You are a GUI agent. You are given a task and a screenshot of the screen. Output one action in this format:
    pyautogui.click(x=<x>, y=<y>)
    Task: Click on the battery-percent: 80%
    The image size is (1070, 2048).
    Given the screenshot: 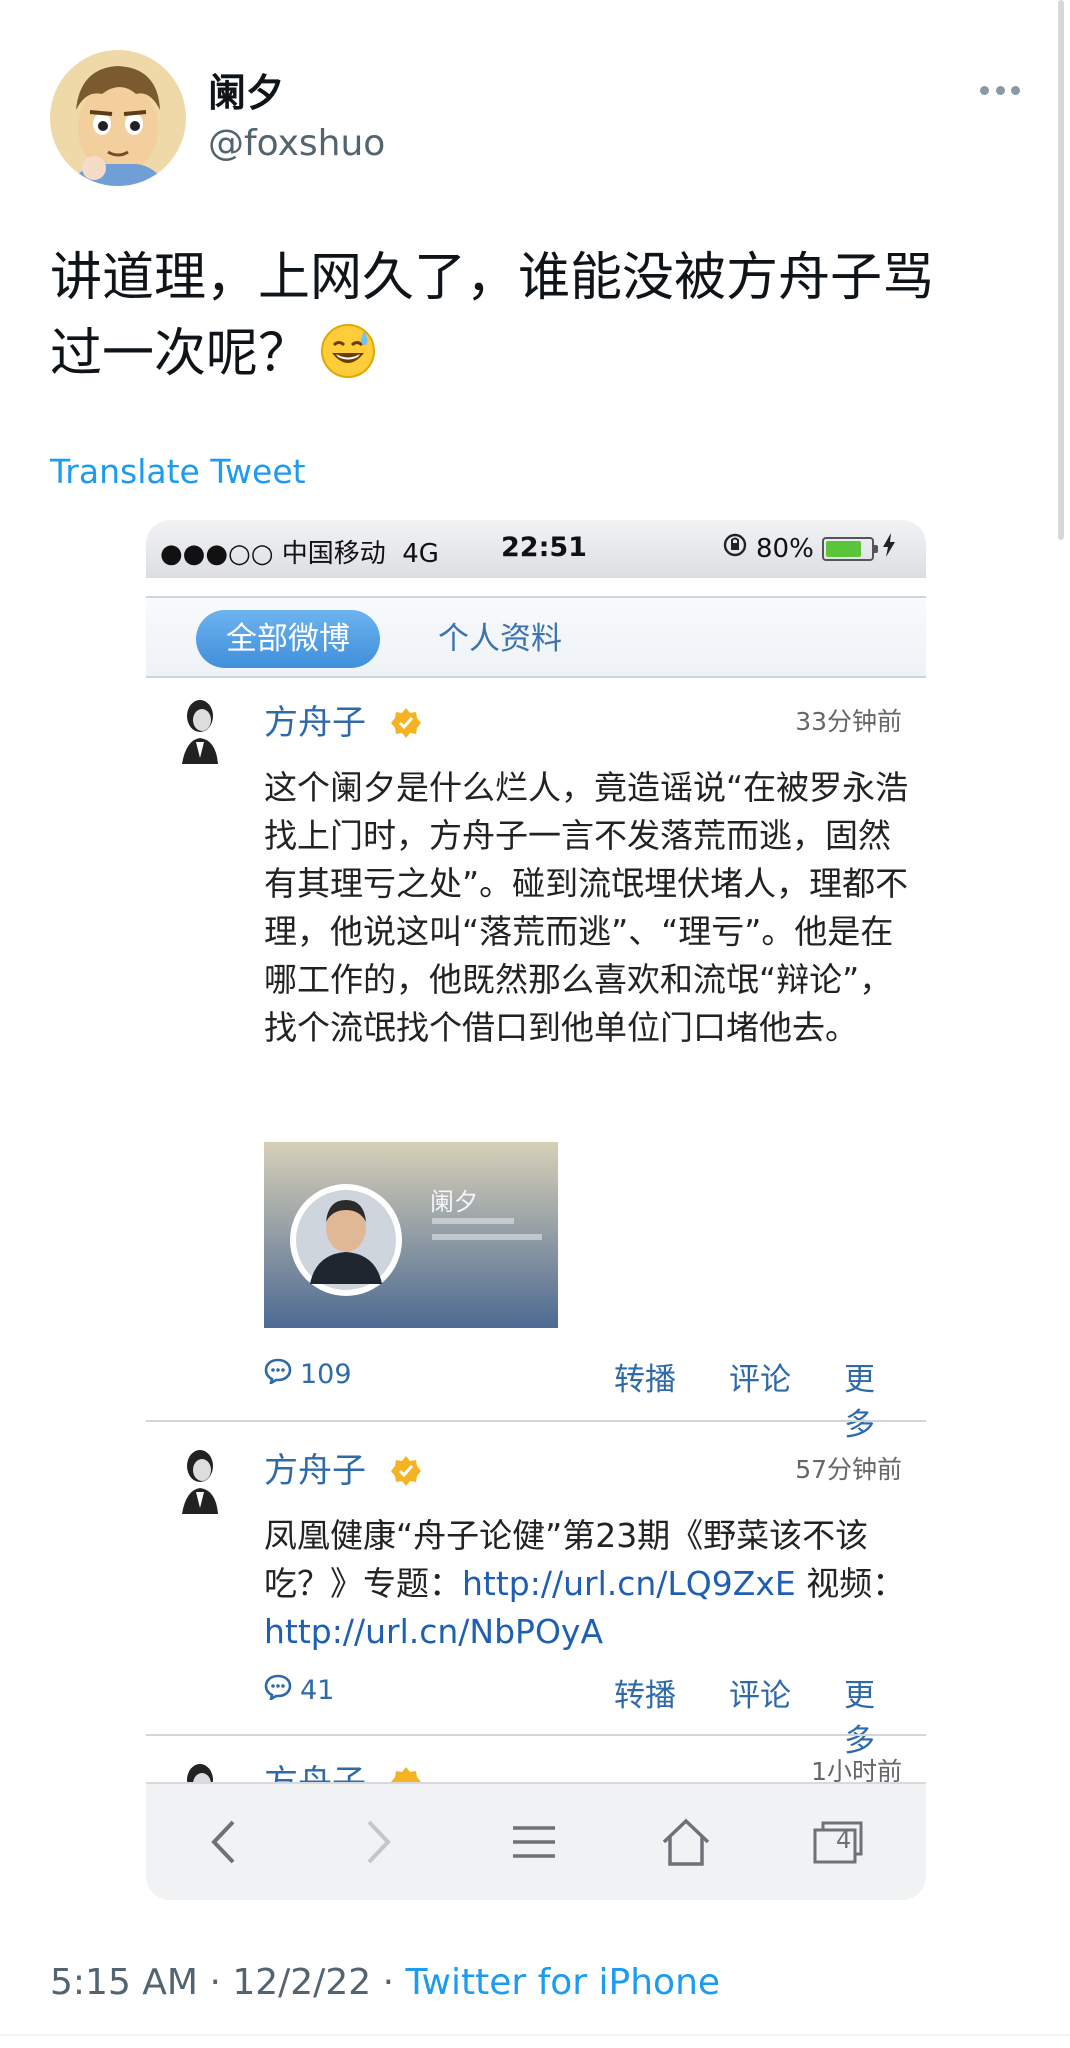 What is the action you would take?
    pyautogui.click(x=785, y=548)
    